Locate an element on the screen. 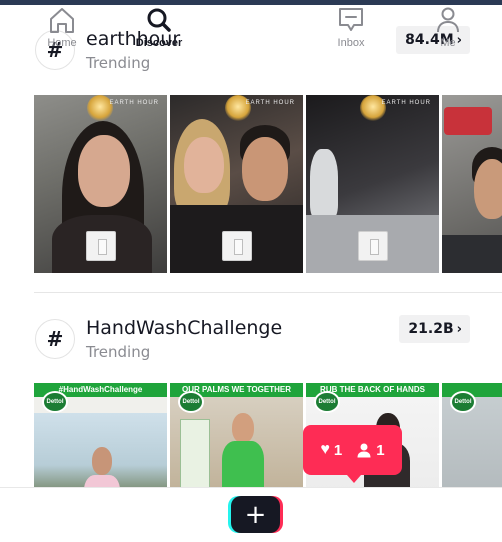 The width and height of the screenshot is (502, 542). followers-count: 1 is located at coordinates (380, 450).